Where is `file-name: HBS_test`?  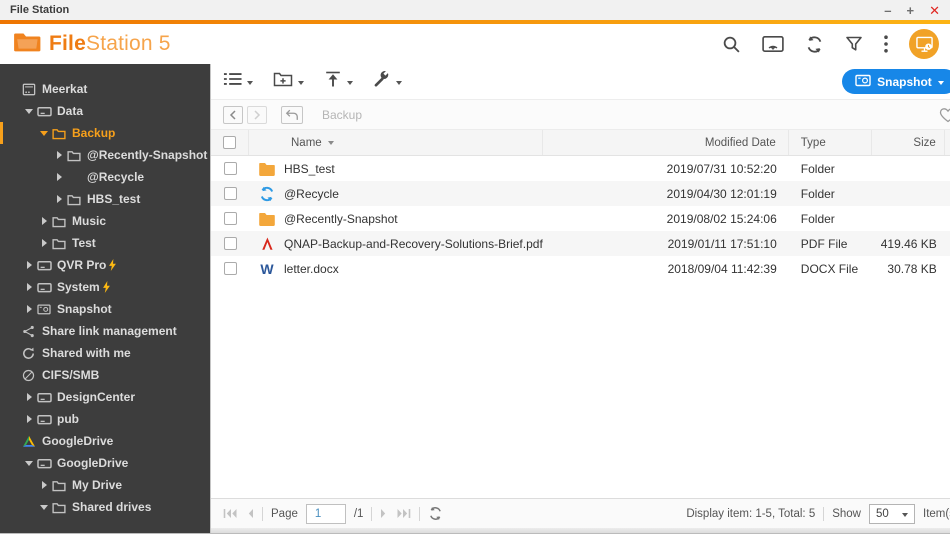 file-name: HBS_test is located at coordinates (309, 168).